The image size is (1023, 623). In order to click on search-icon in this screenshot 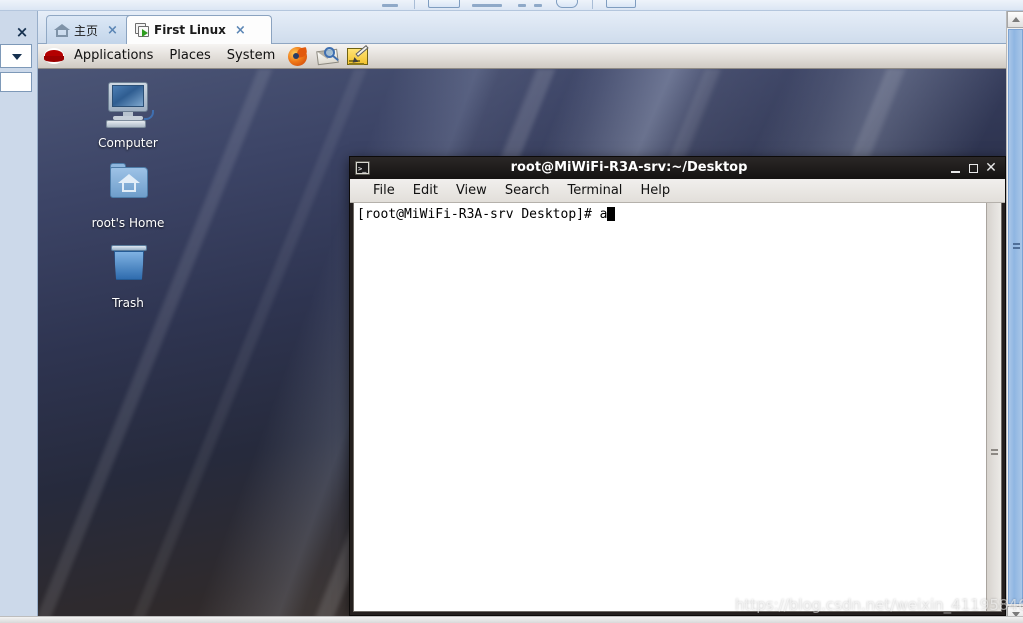, I will do `click(567, 4)`.